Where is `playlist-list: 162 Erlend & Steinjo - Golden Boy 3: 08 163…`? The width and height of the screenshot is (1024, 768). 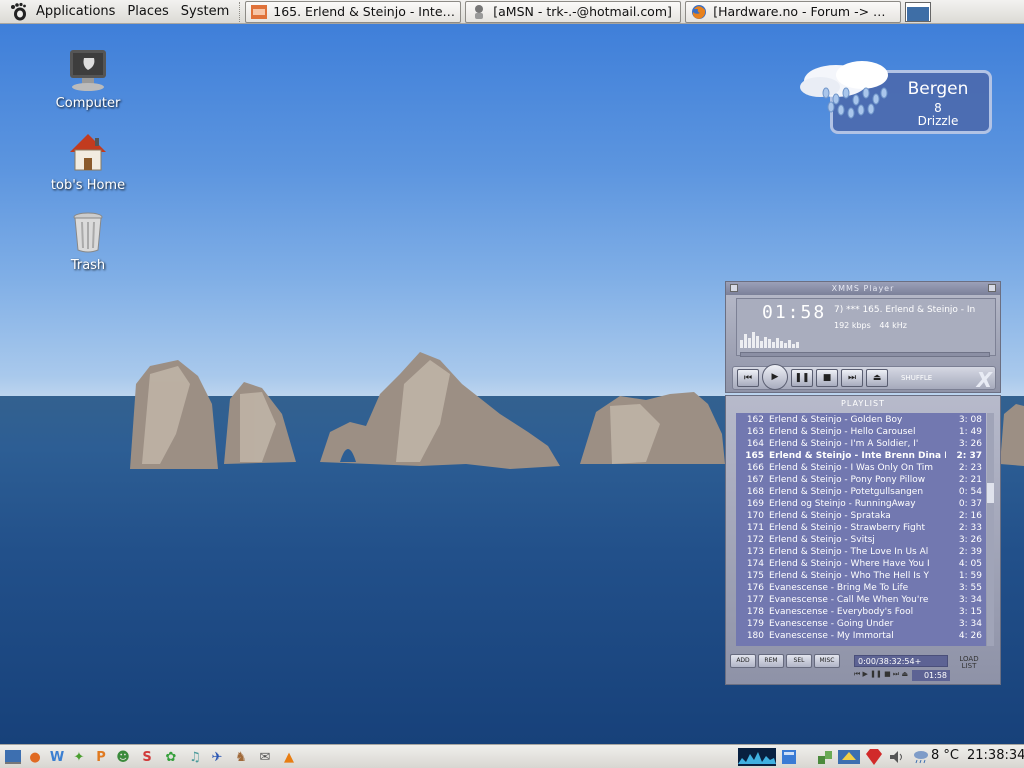
playlist-list: 162 Erlend & Steinjo - Golden Boy 3: 08 163… is located at coordinates (861, 529).